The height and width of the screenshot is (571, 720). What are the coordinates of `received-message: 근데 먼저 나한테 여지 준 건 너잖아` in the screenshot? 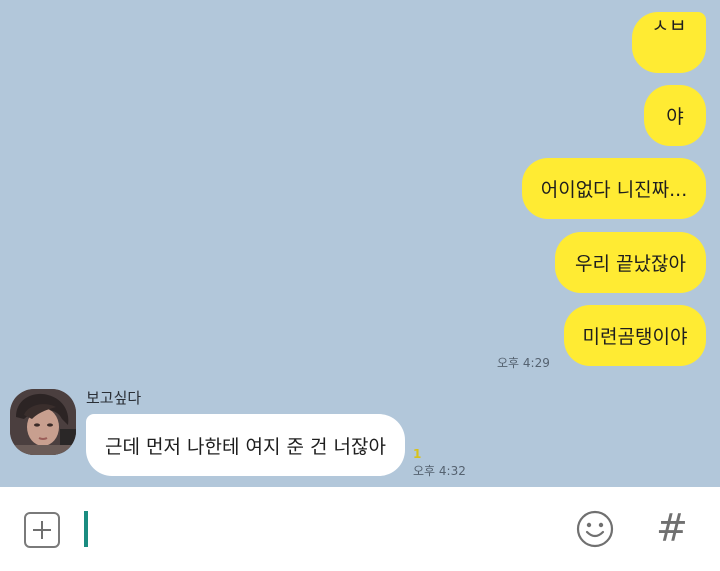 It's located at (245, 445).